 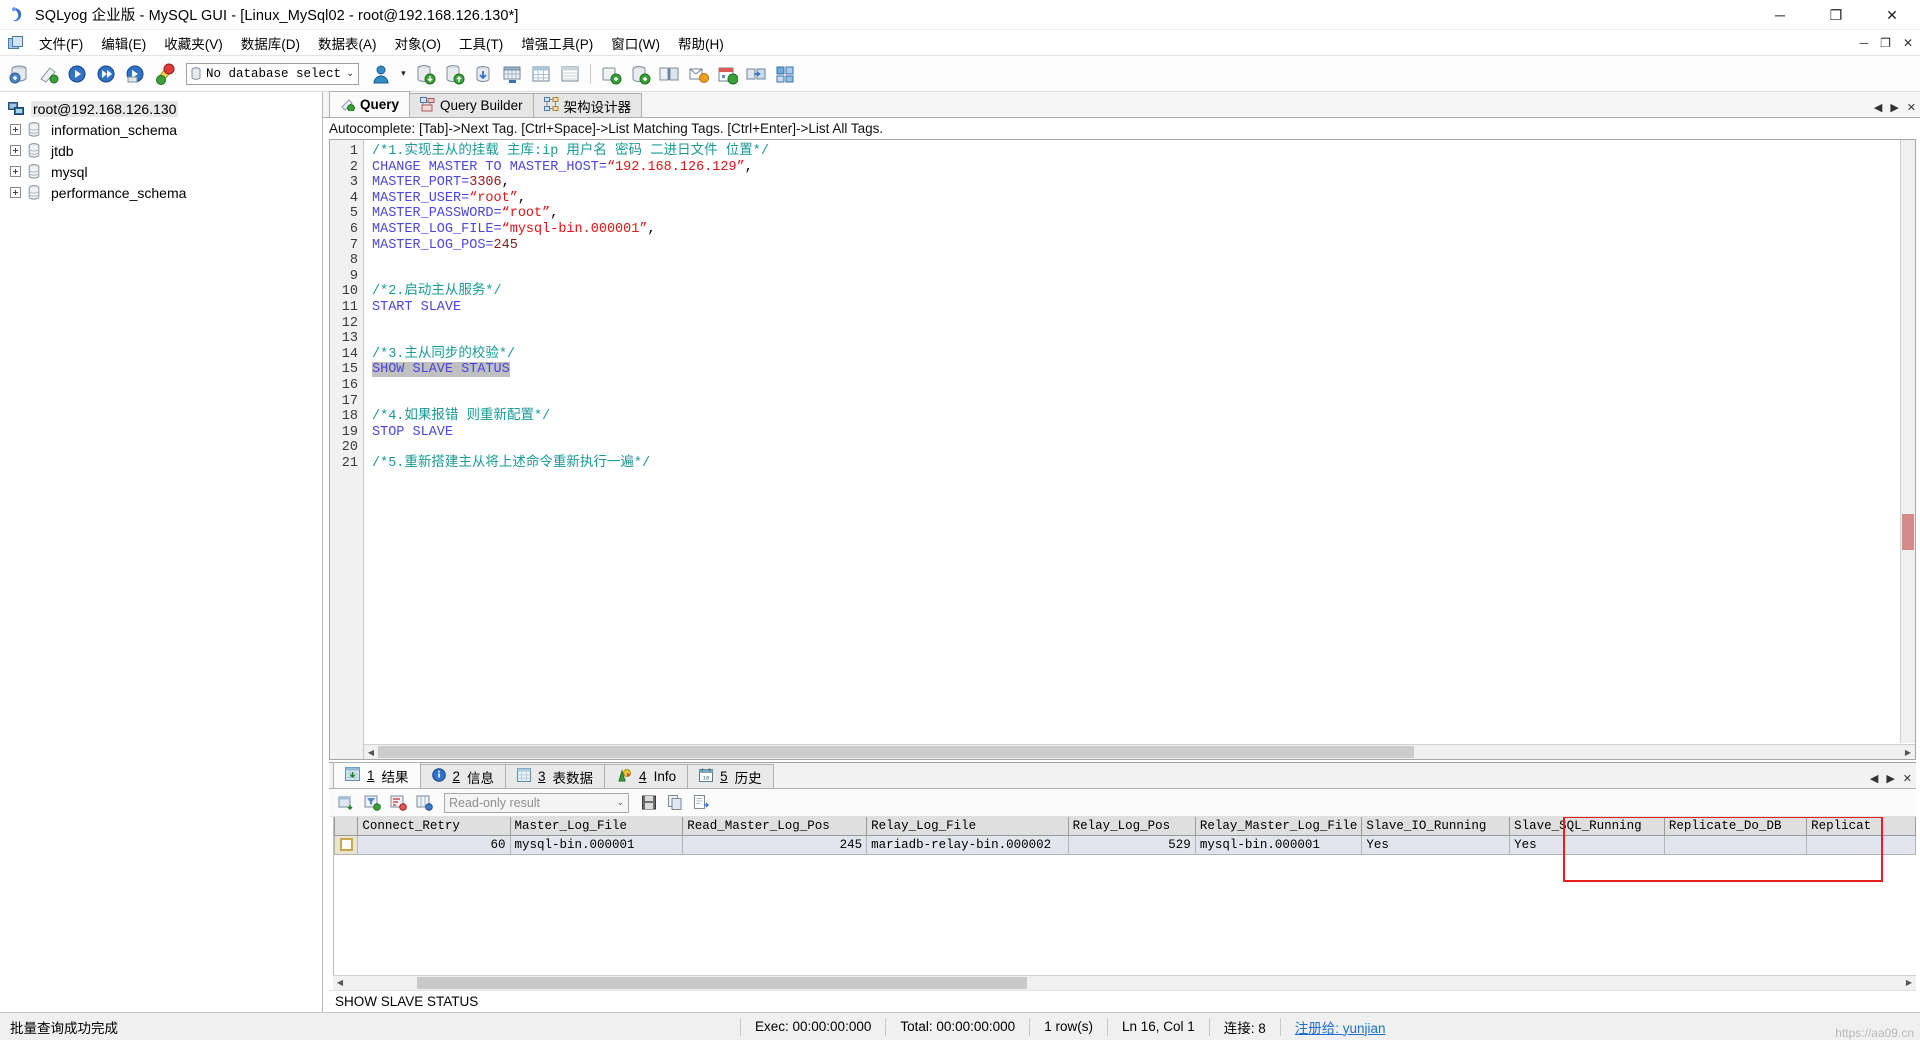 I want to click on cell-relay-log-pos: 529, so click(x=1131, y=845).